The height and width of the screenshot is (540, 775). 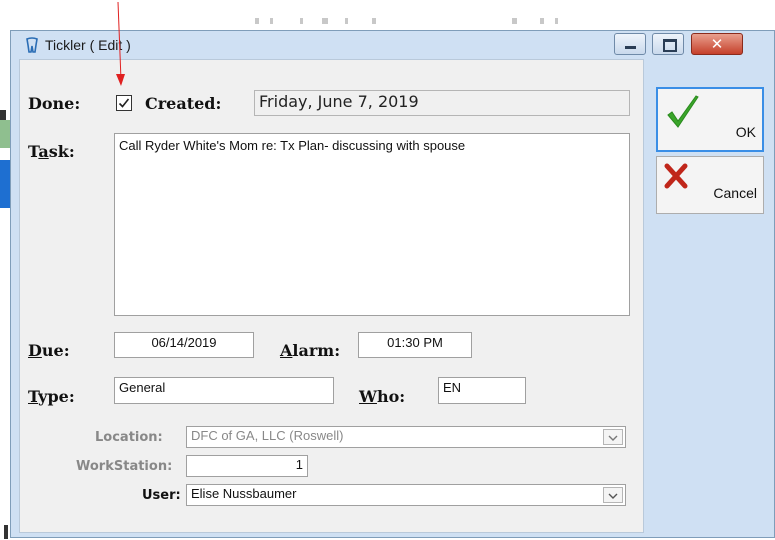 I want to click on location-dropdown: DFC of GA, LLC (Roswell), so click(x=406, y=437).